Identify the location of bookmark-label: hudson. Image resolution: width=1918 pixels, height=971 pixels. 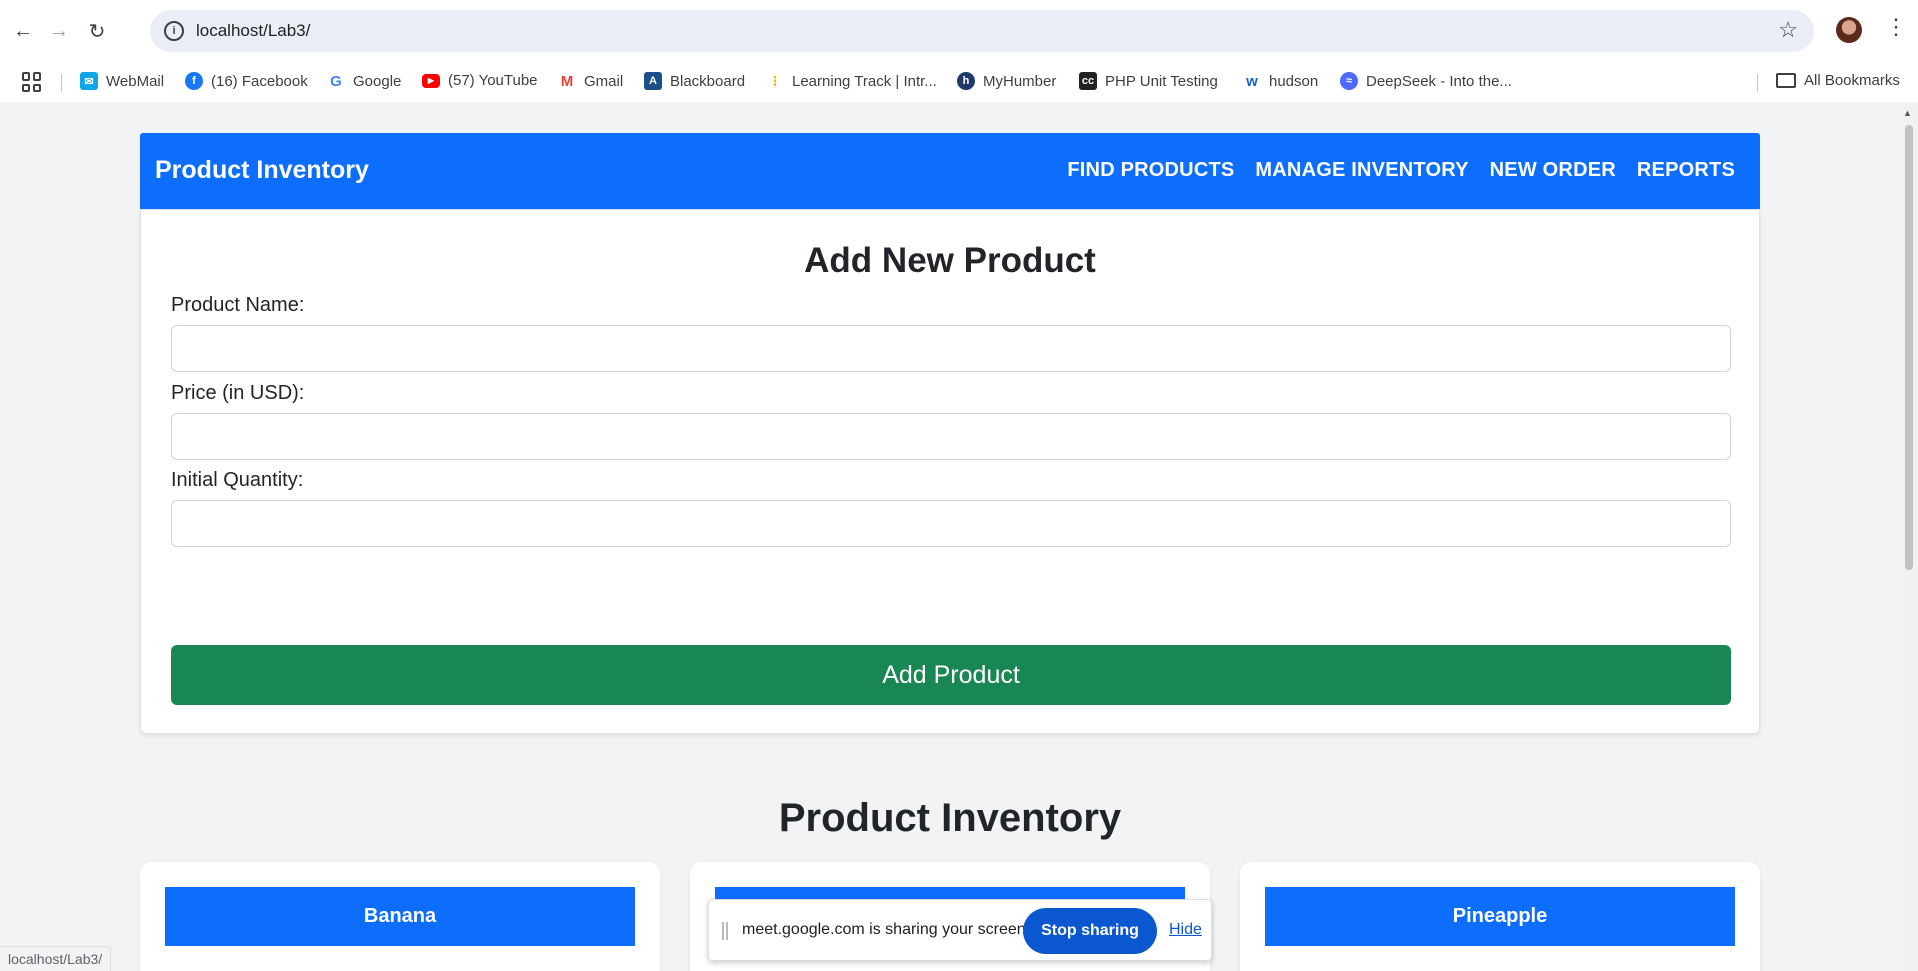
(1294, 81).